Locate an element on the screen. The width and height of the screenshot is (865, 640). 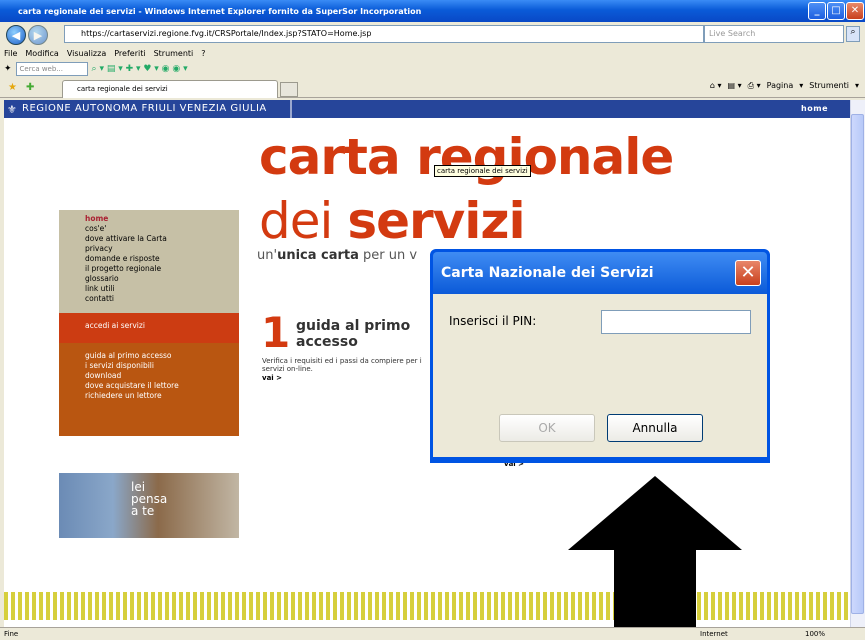
dialog-titlebar: Carta Nazionale dei Servizi ✕ is located at coordinates (600, 273).